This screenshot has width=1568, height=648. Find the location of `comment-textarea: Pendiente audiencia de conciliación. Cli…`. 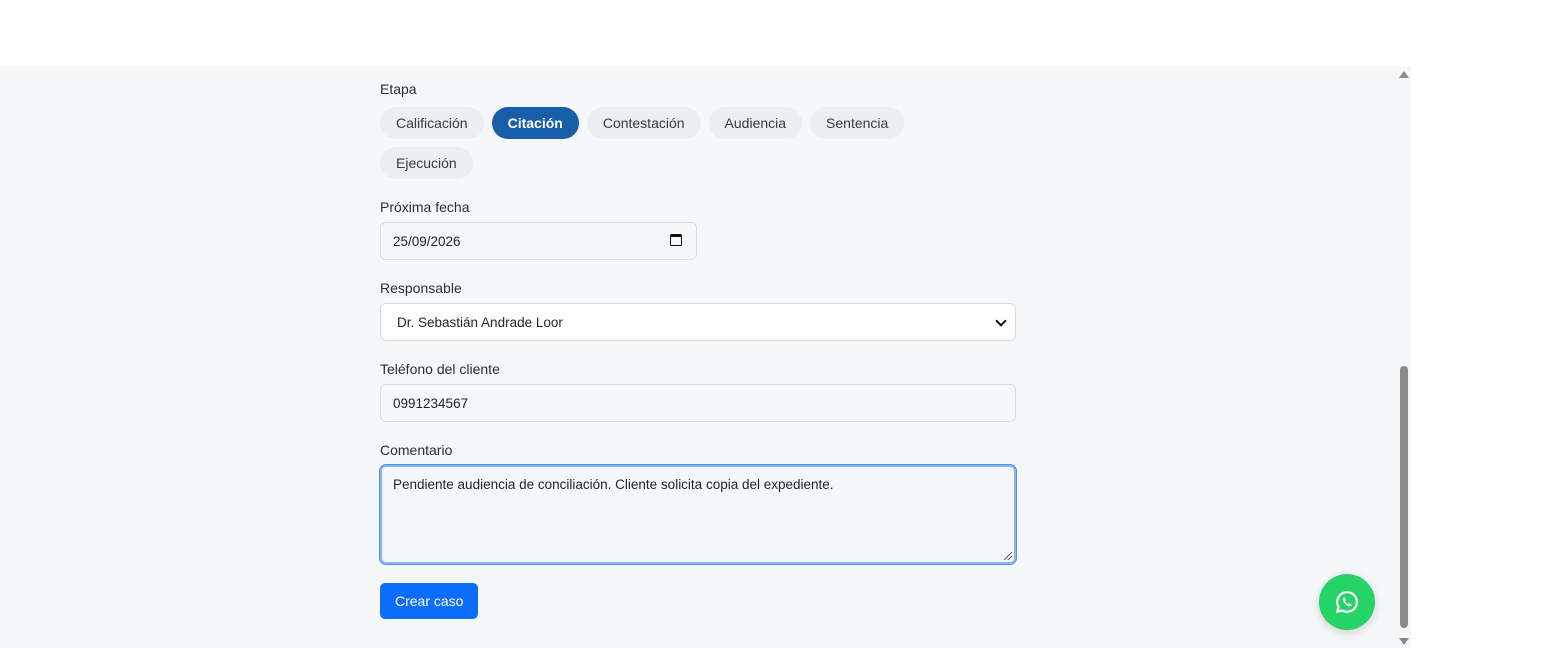

comment-textarea: Pendiente audiencia de conciliación. Cli… is located at coordinates (698, 514).